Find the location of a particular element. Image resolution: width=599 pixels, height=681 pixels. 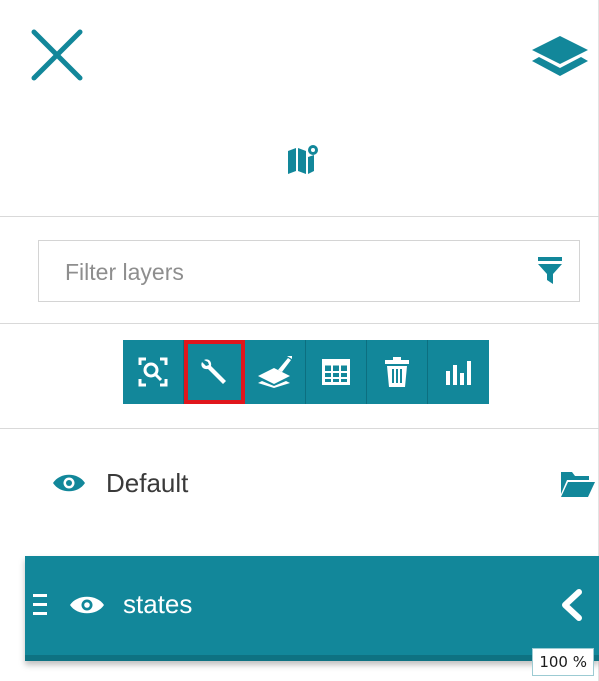

folder-open-icon is located at coordinates (577, 483).